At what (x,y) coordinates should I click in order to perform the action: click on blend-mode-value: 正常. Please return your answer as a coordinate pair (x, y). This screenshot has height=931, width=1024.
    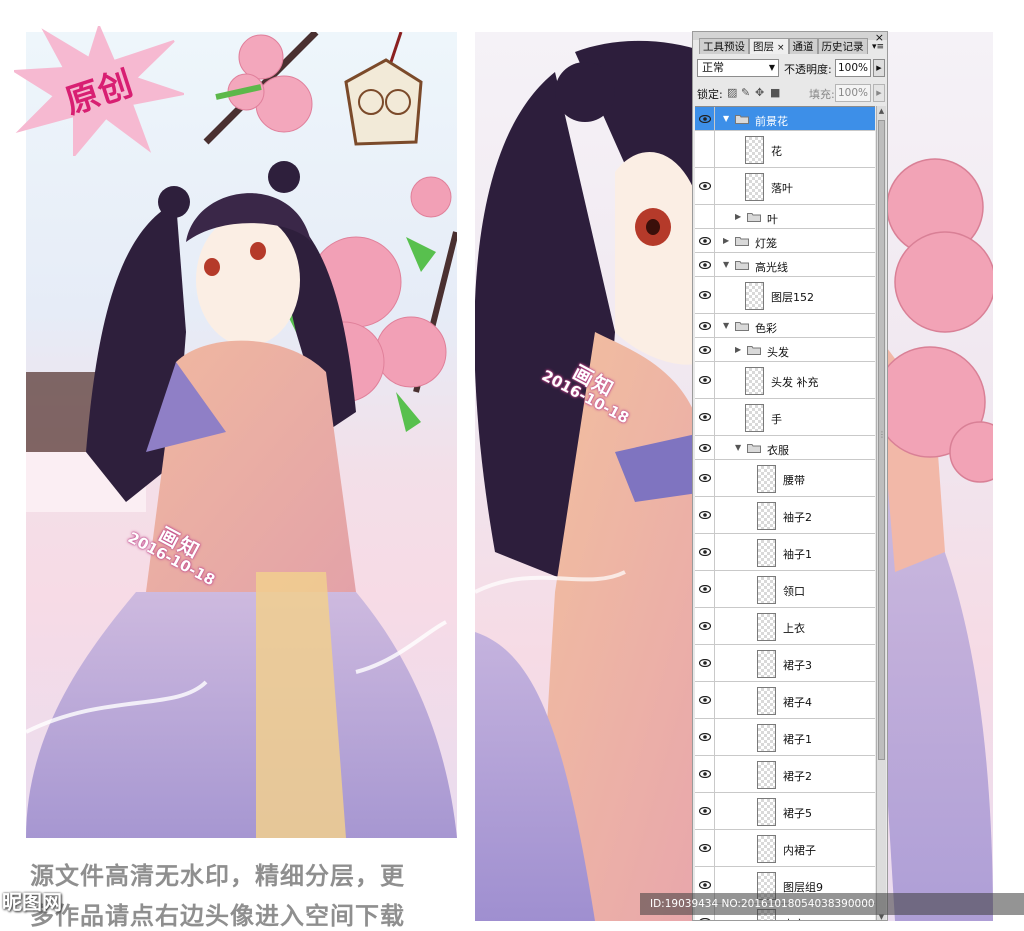
    Looking at the image, I should click on (713, 67).